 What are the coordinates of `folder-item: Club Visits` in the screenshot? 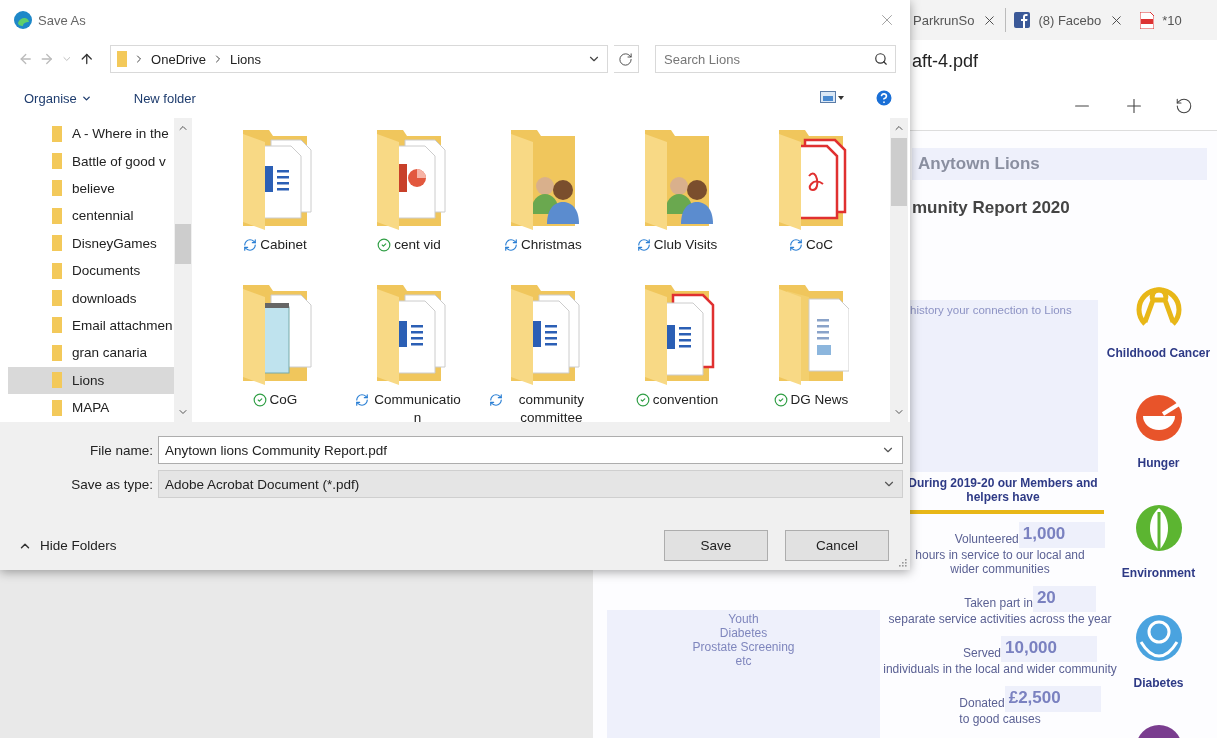 It's located at (677, 201).